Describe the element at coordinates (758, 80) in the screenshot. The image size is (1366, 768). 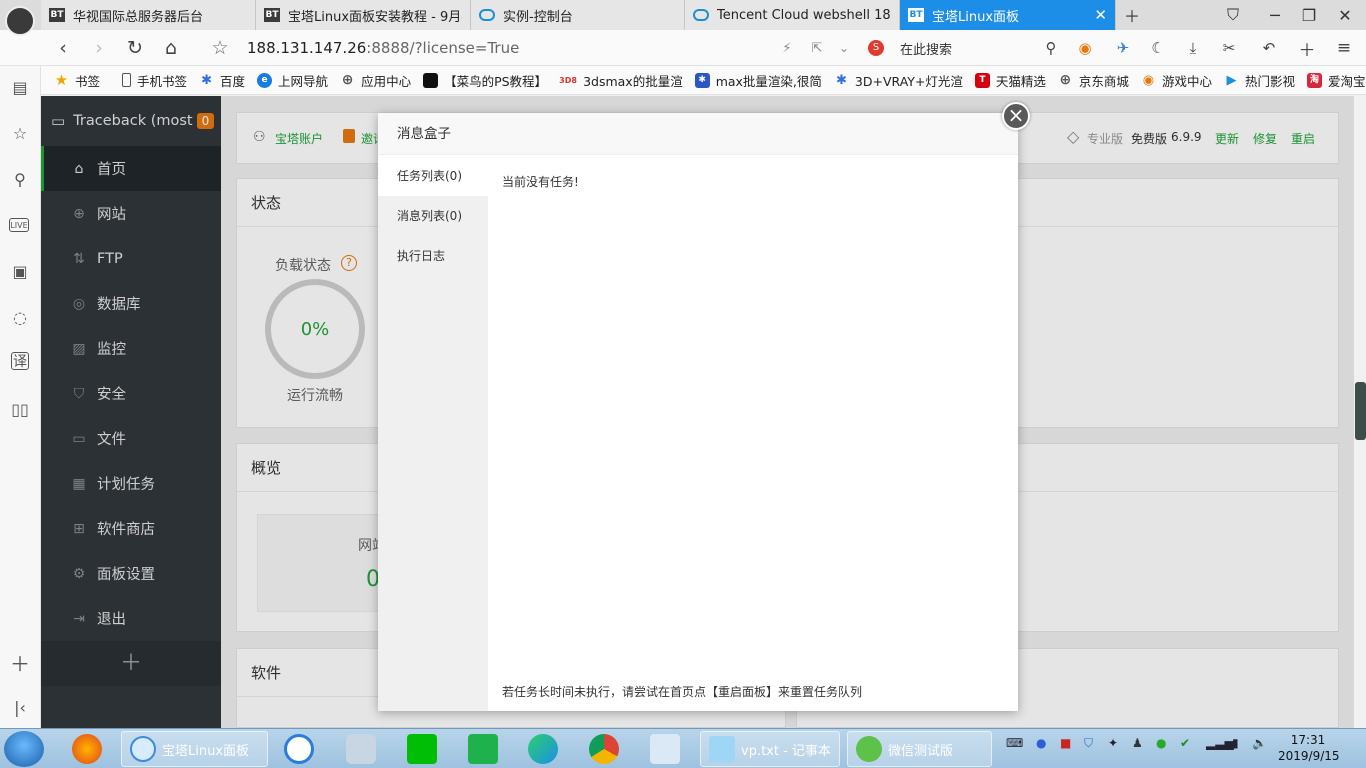
I see `bookmark-item: ✱ max批量渲染,很简` at that location.